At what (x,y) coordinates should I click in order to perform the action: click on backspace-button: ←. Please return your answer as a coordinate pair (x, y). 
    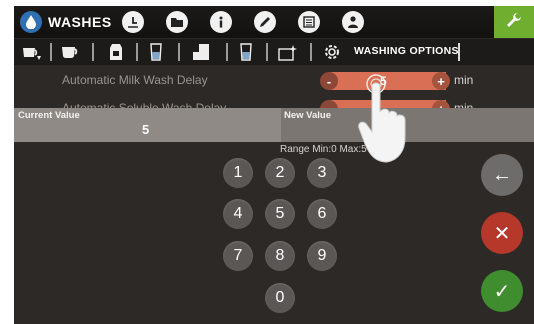
    Looking at the image, I should click on (502, 175).